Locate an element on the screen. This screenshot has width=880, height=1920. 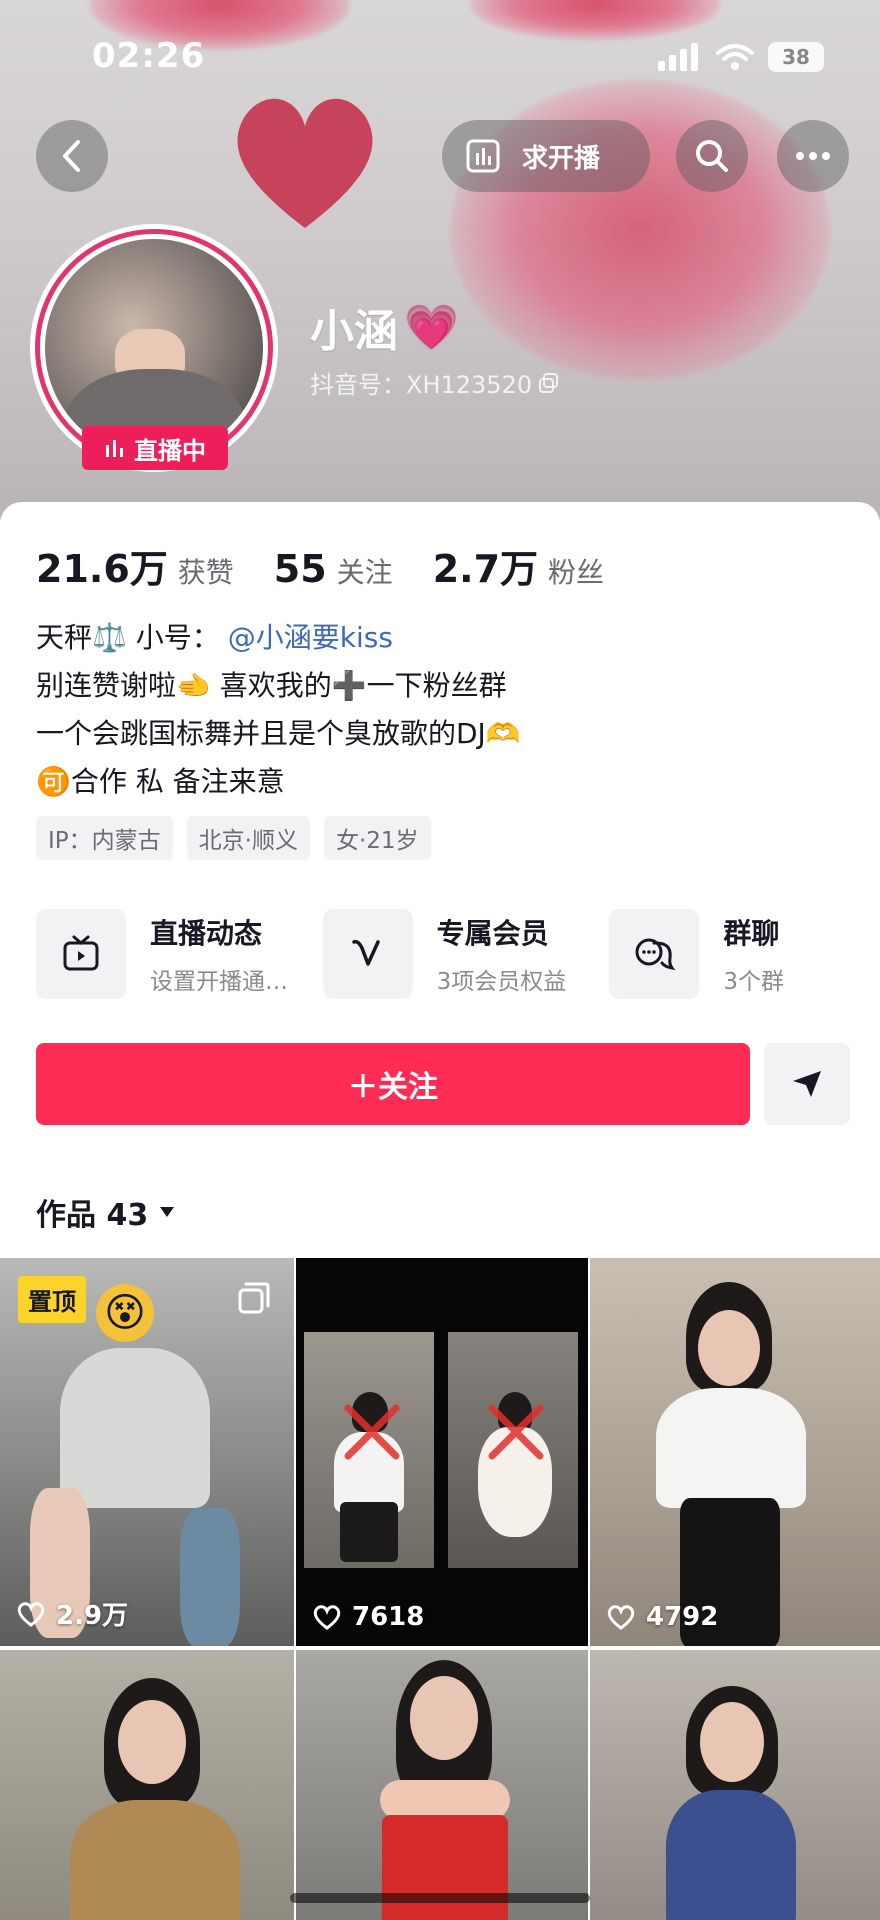
video-thumbnail: 7618 is located at coordinates (442, 1452).